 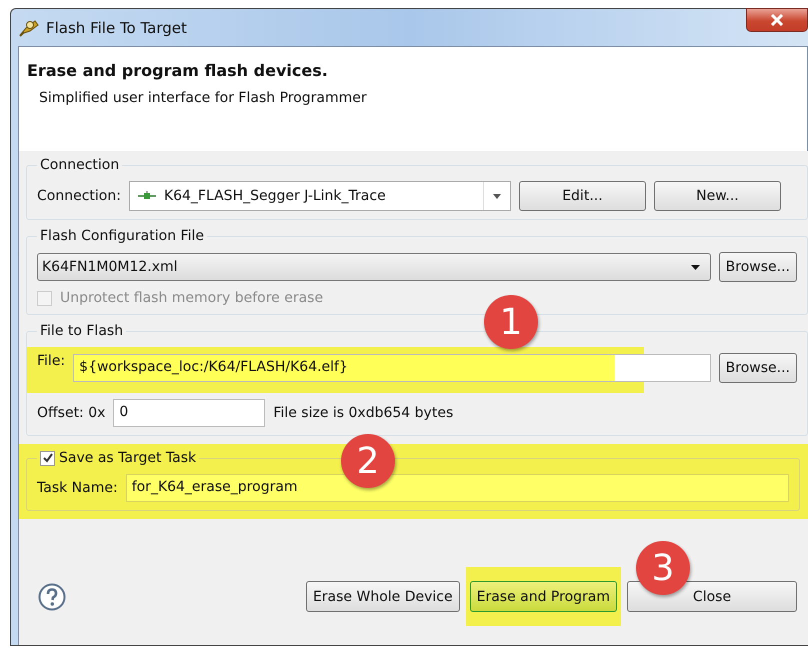 What do you see at coordinates (383, 596) in the screenshot?
I see `dialog-button: Erase Whole Device` at bounding box center [383, 596].